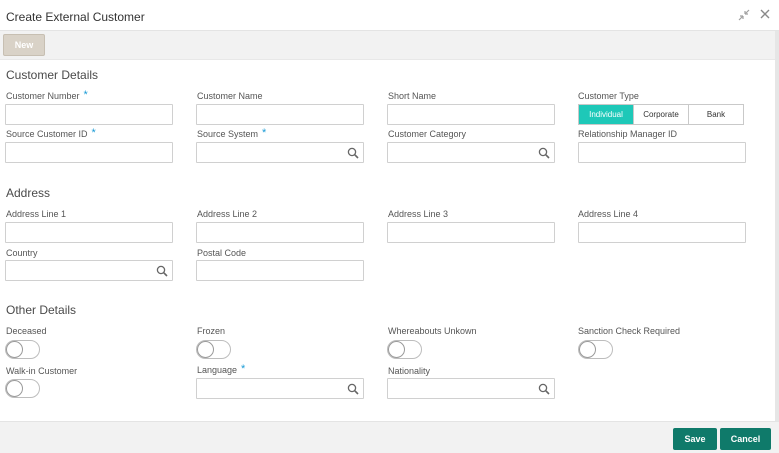  I want to click on frozen-label: Frozen, so click(211, 331).